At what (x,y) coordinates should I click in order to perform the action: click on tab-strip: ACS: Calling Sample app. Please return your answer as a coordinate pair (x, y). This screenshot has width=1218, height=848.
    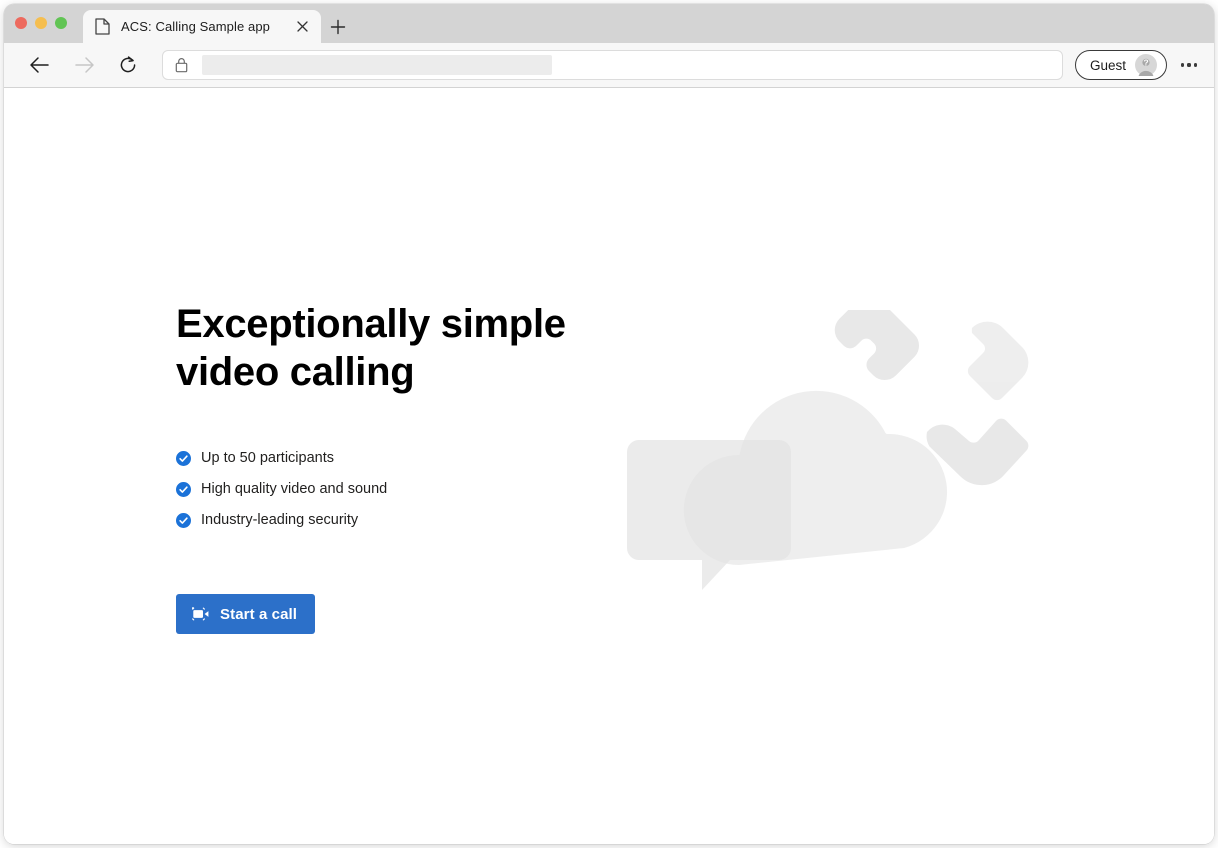
    Looking at the image, I should click on (609, 23).